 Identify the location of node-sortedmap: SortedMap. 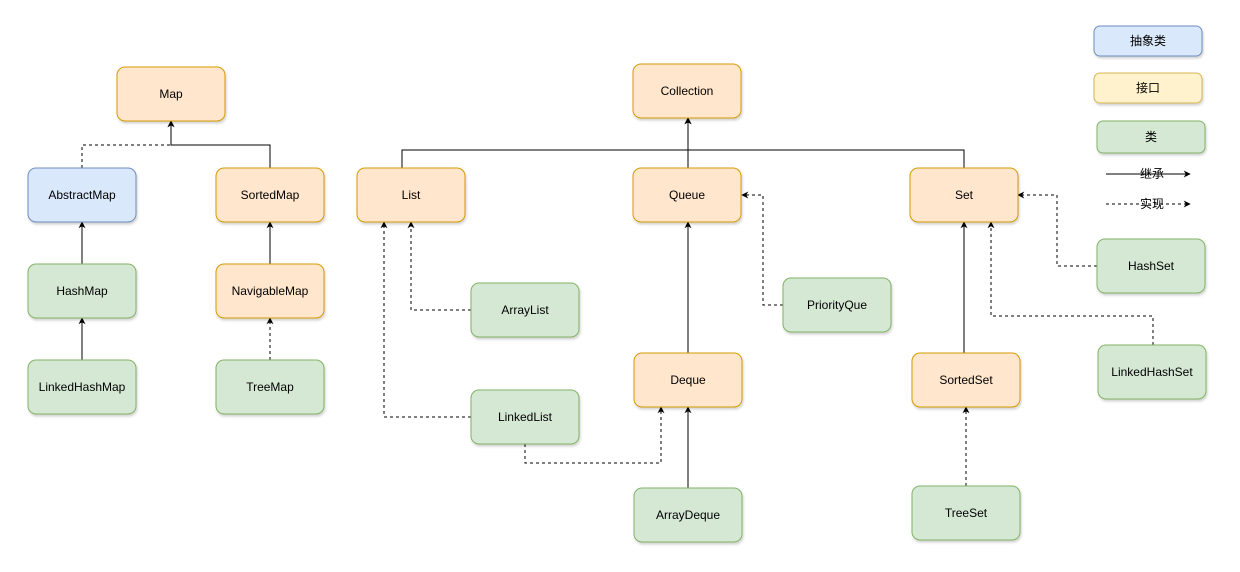
(270, 195).